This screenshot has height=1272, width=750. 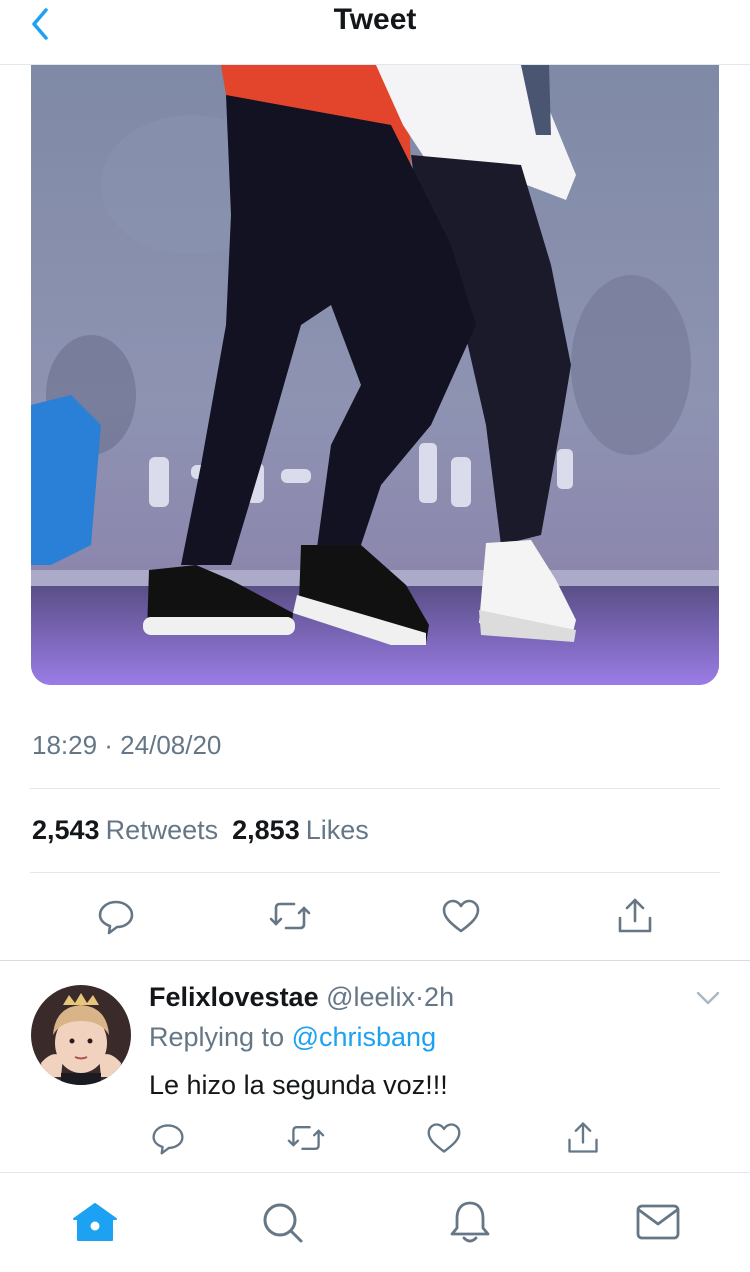 I want to click on search-icon, so click(x=283, y=1223).